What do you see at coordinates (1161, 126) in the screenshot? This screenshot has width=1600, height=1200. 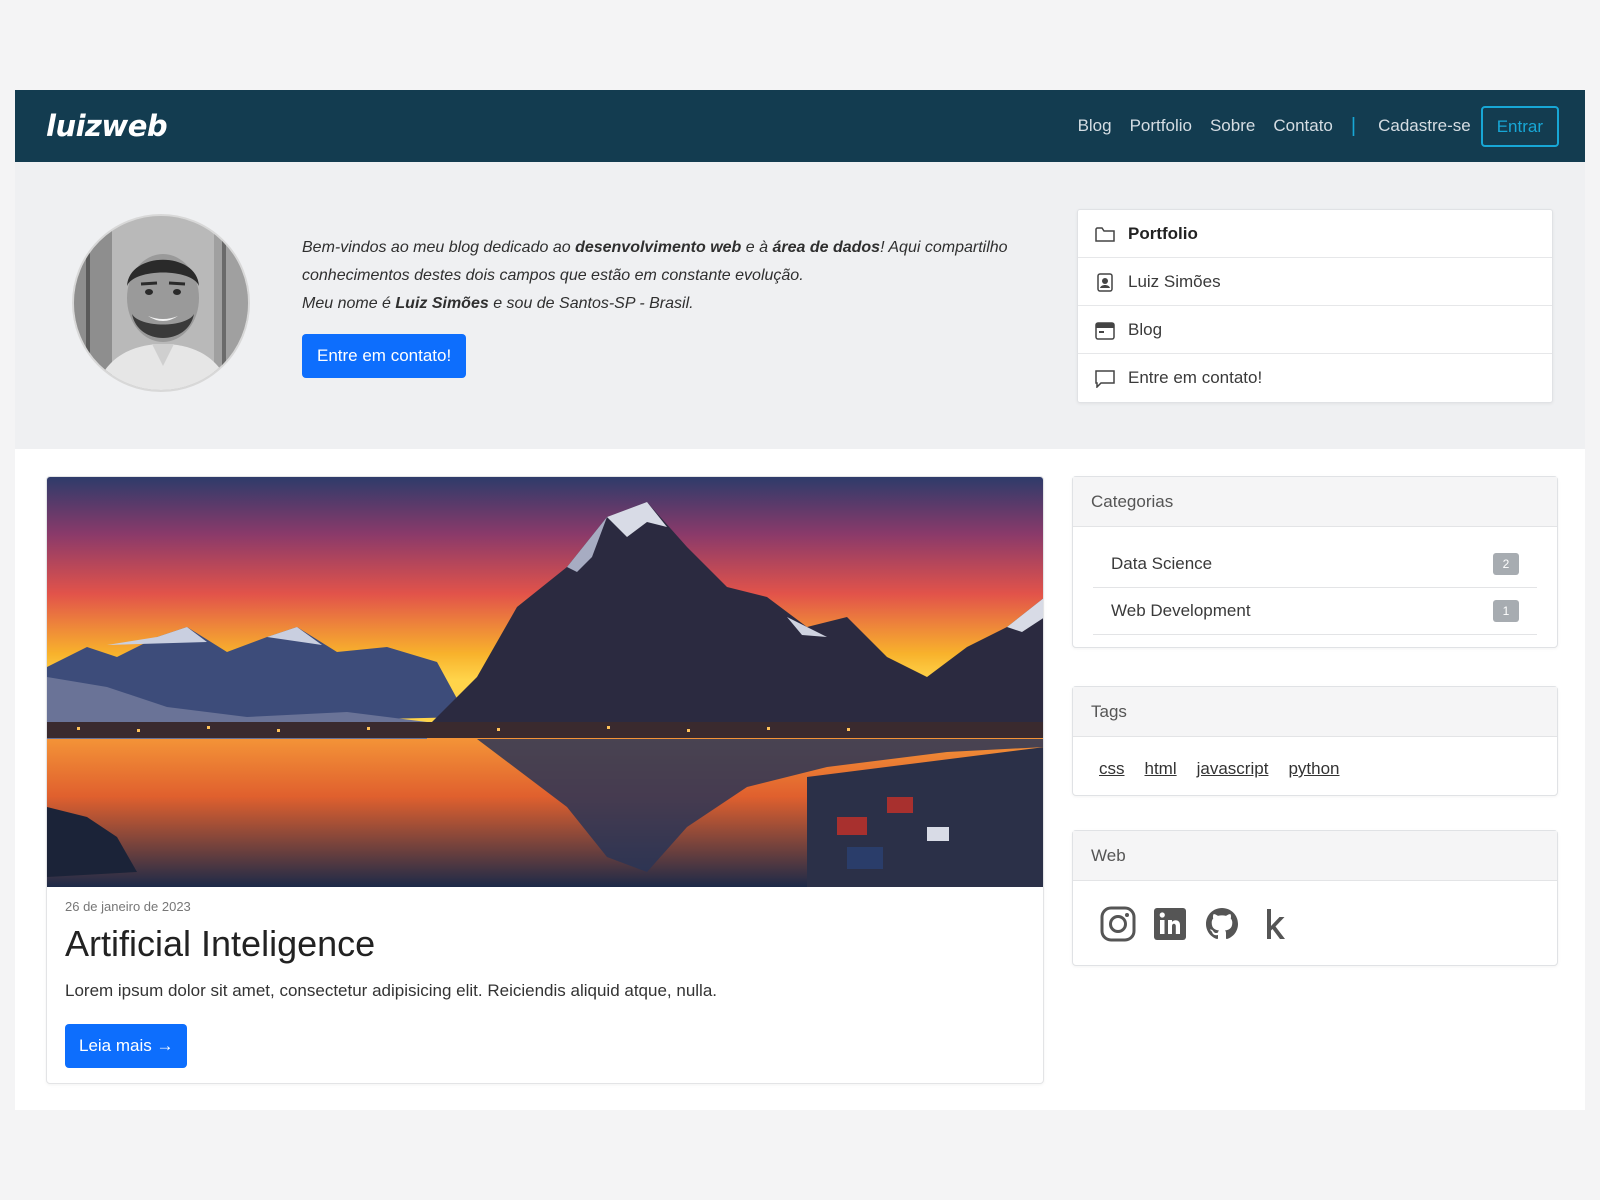 I see `nav-link-portfolio: Portfolio` at bounding box center [1161, 126].